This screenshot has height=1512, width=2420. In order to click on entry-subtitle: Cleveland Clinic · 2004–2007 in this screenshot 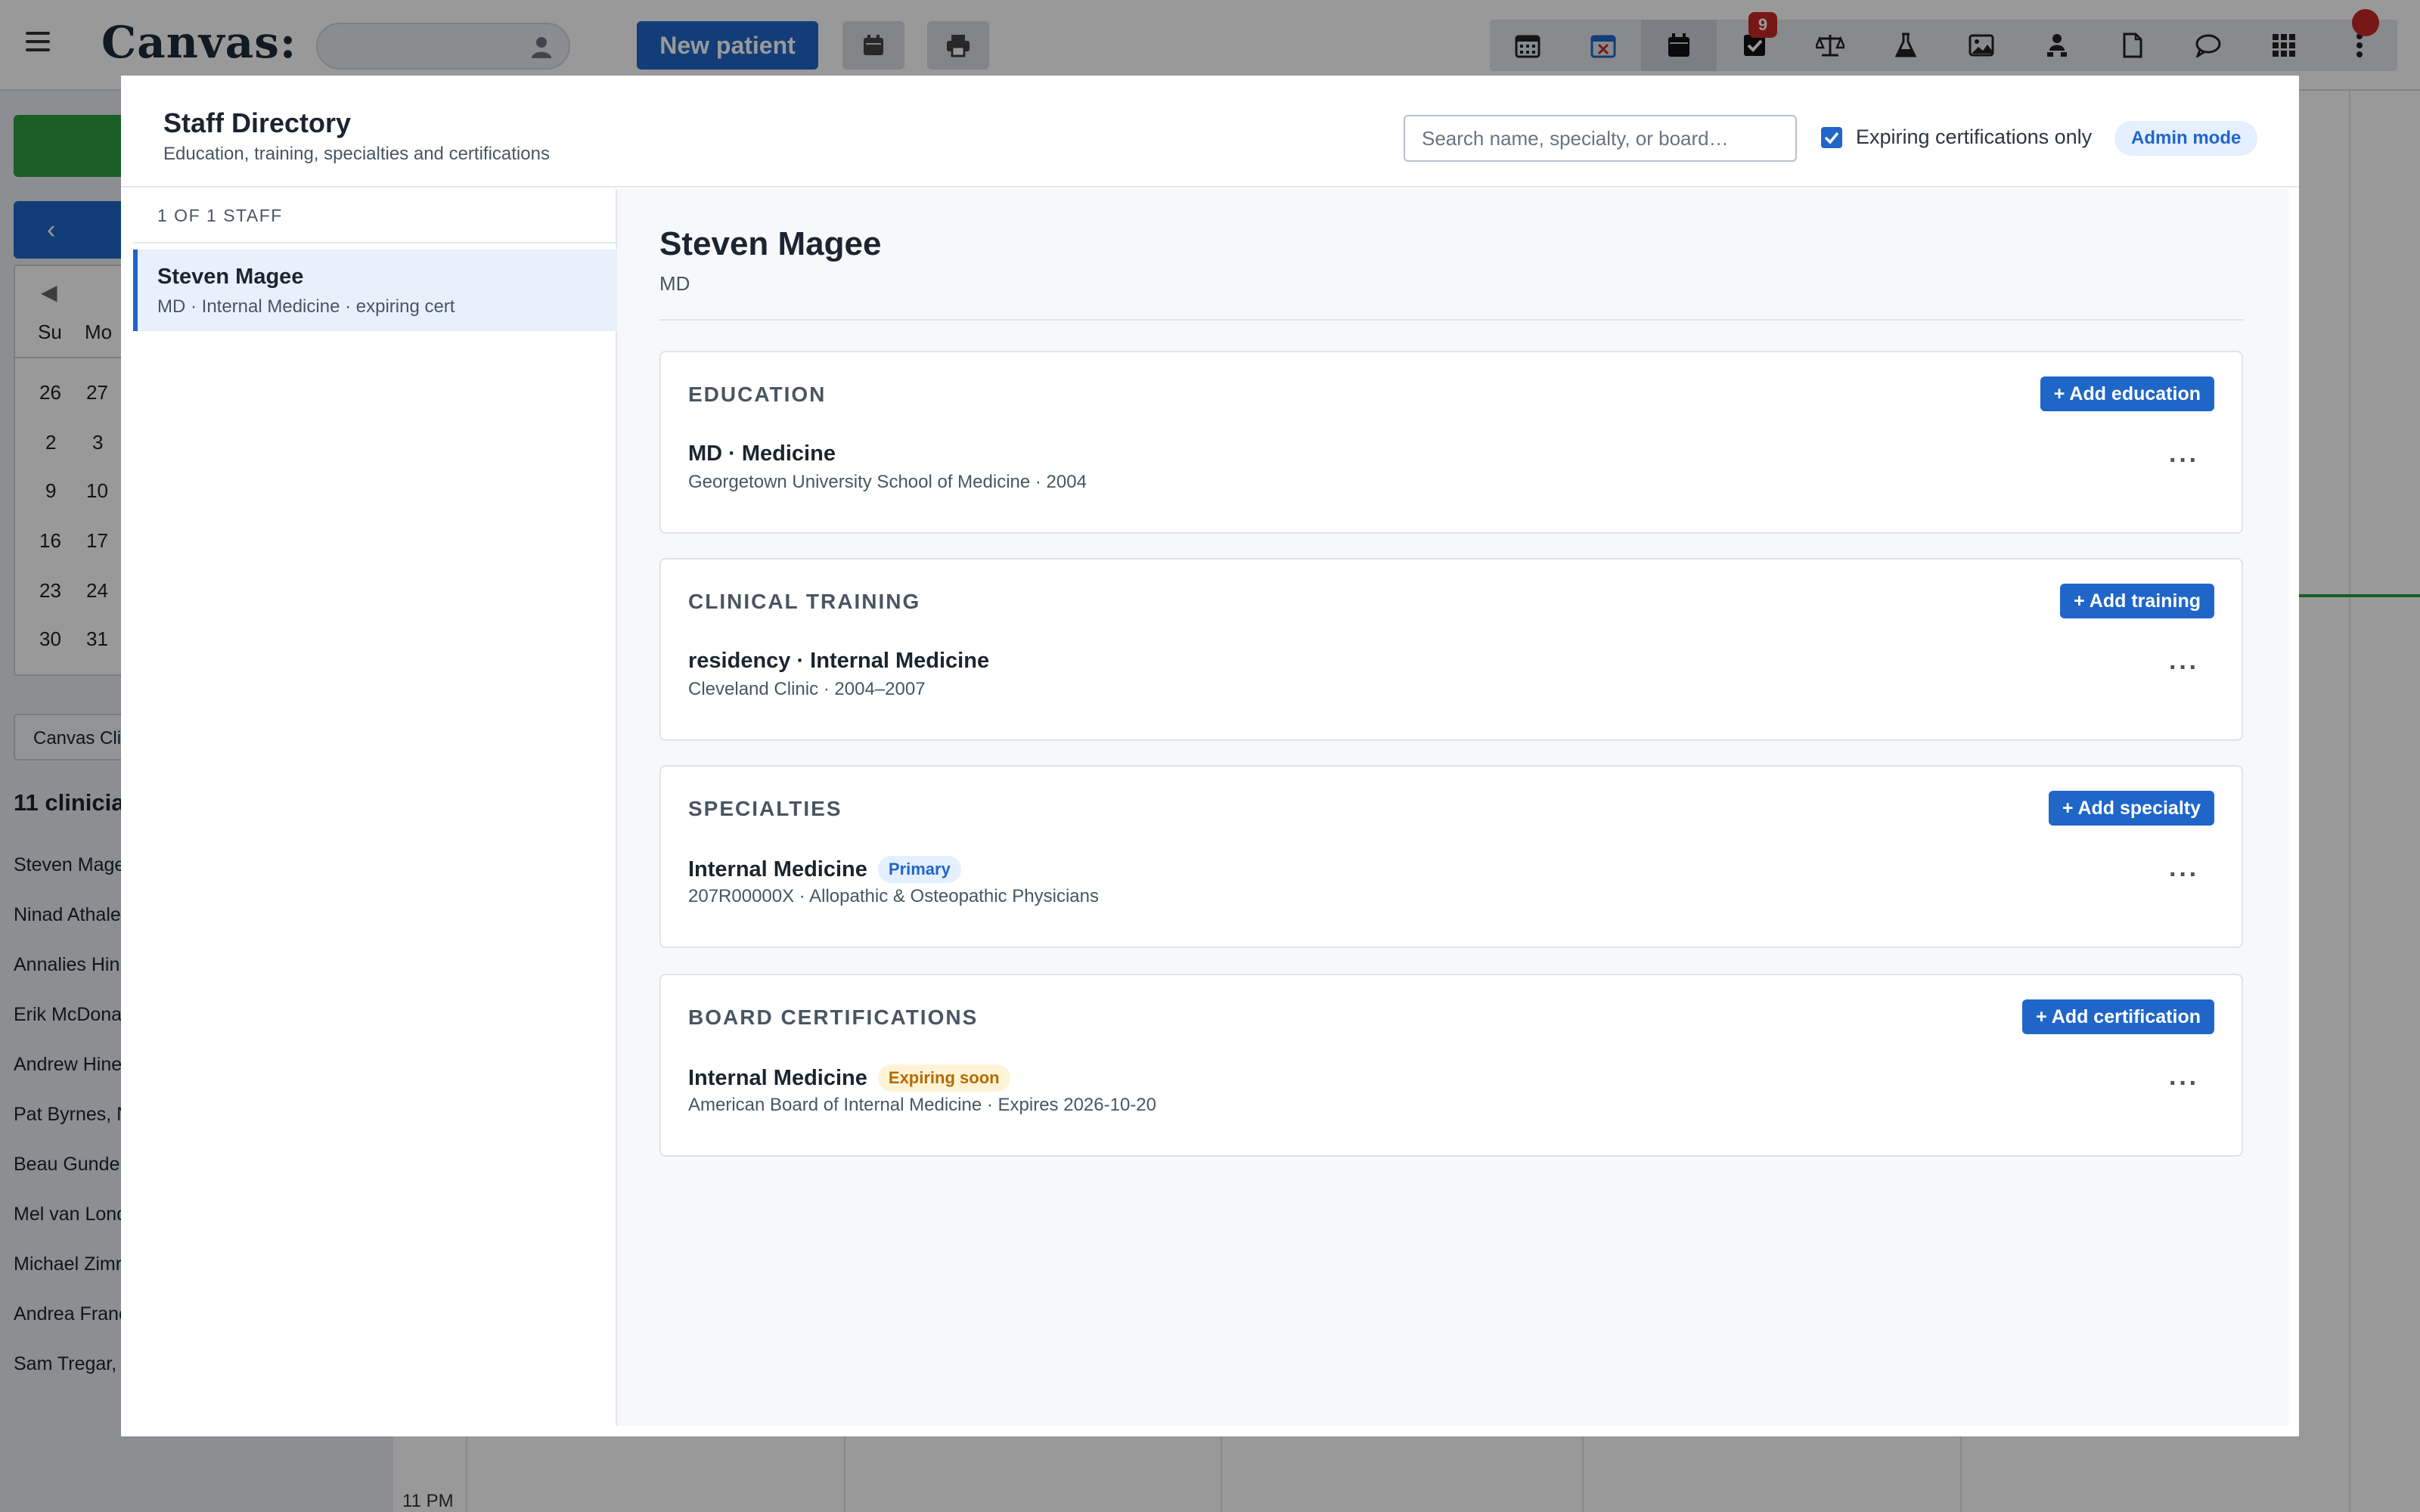, I will do `click(807, 689)`.